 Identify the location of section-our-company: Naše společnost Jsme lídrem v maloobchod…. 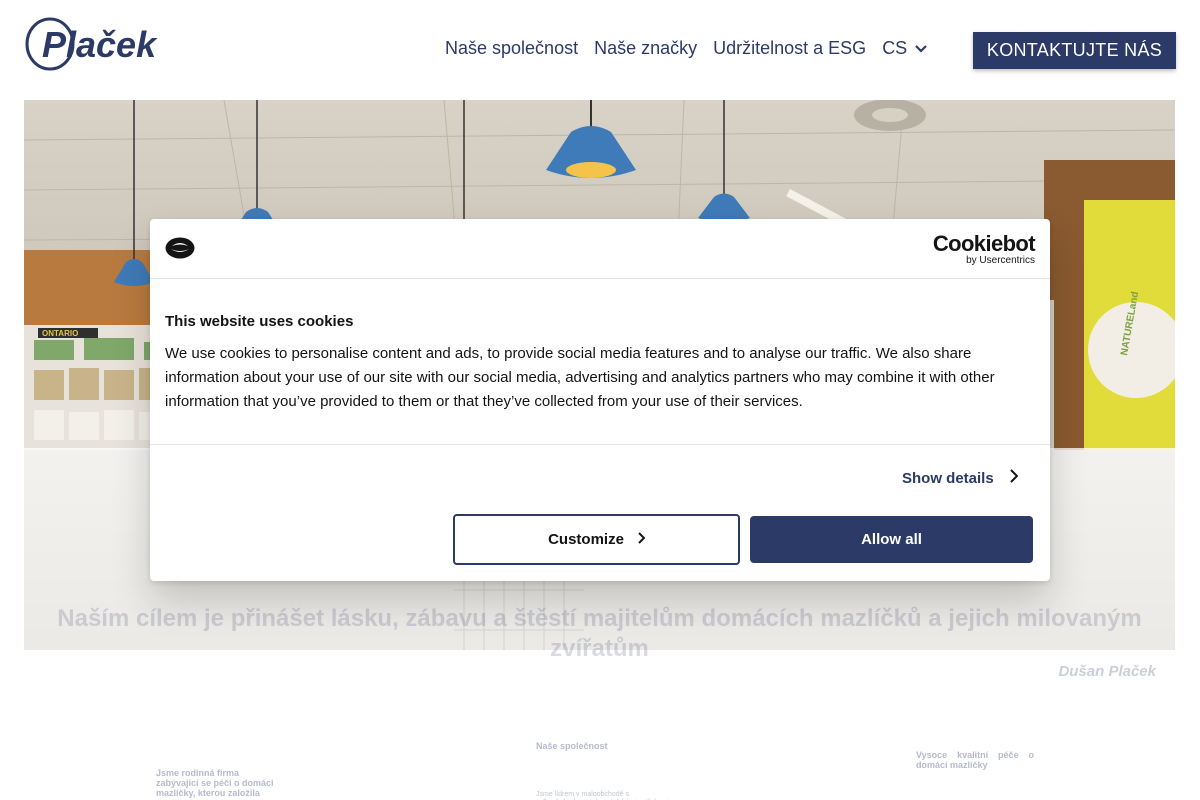
(606, 770).